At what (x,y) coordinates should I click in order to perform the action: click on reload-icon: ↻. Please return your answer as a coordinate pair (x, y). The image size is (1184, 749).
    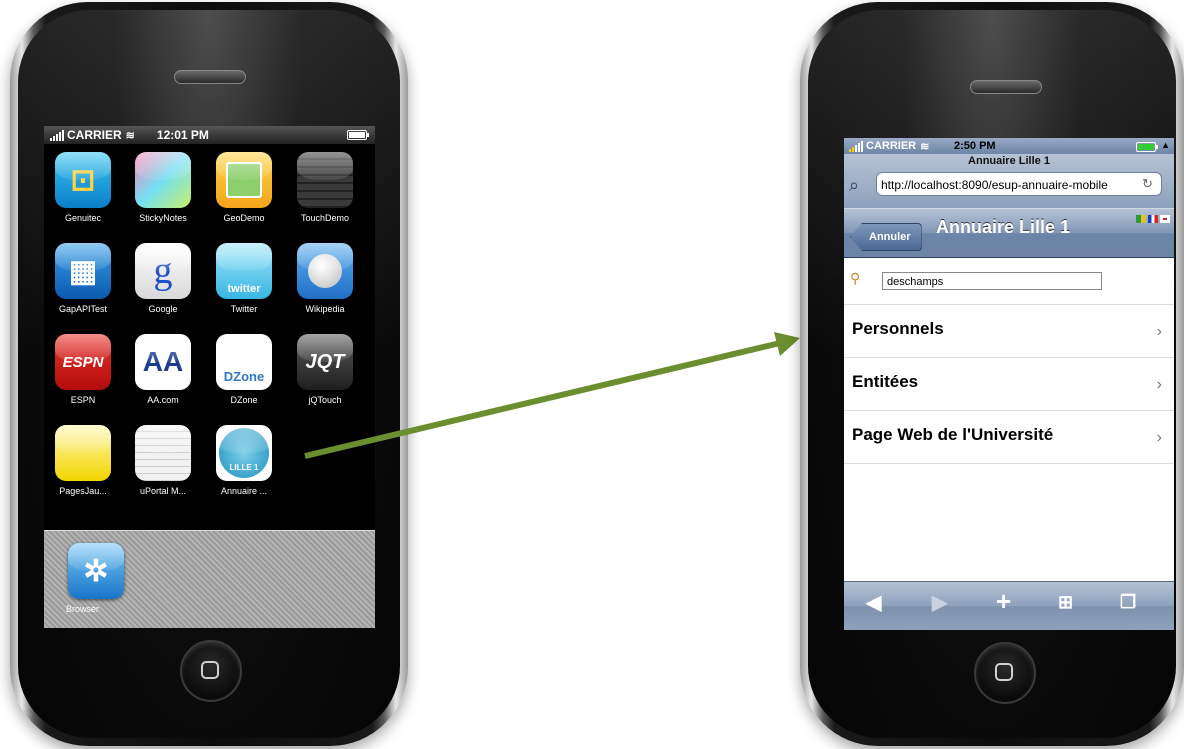
    Looking at the image, I should click on (1152, 184).